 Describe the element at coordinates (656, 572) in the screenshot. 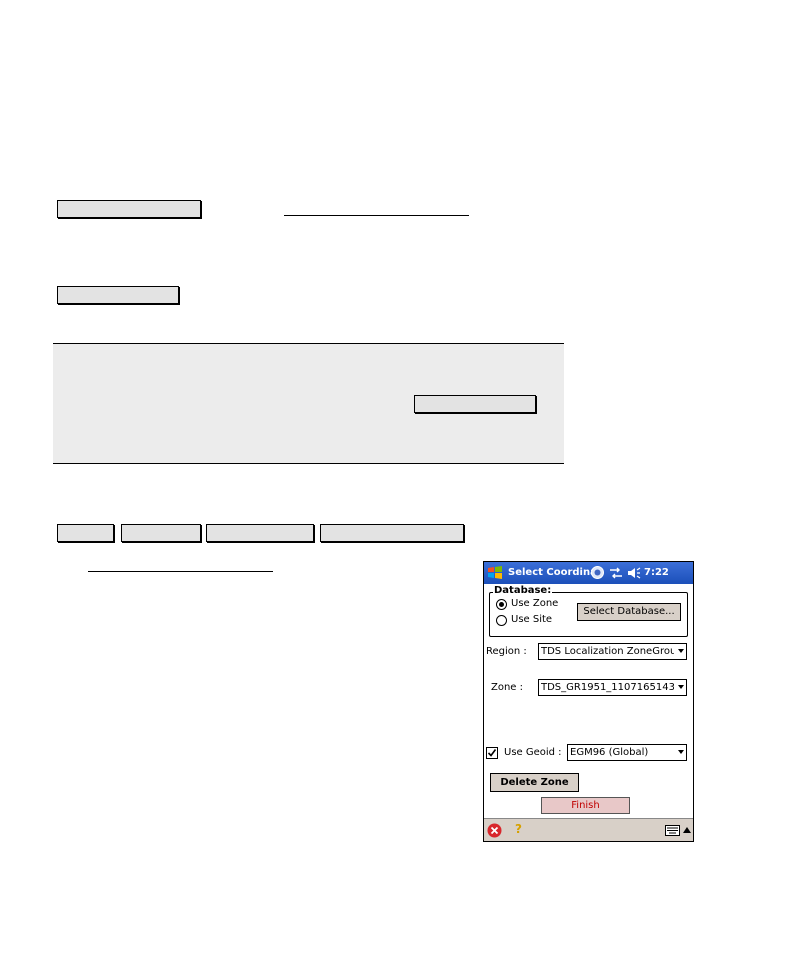

I see `clock: 7:22` at that location.